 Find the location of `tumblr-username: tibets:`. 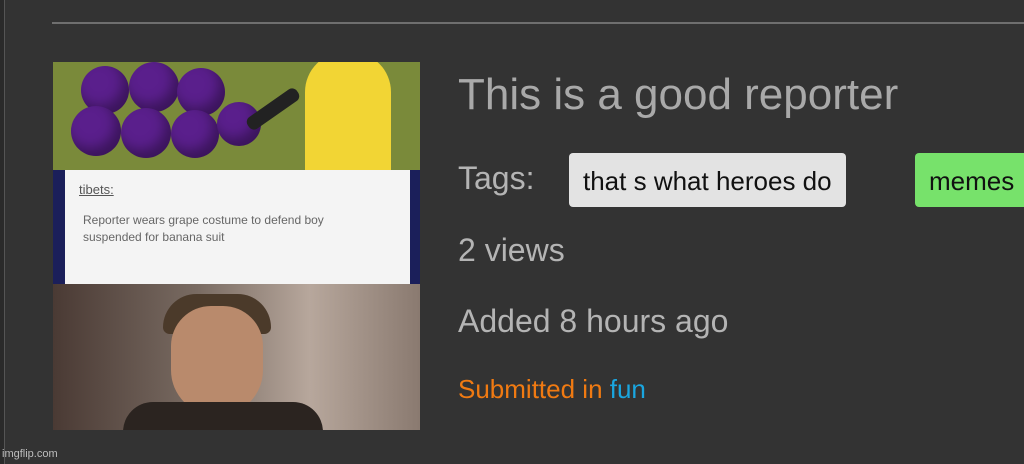

tumblr-username: tibets: is located at coordinates (96, 189).